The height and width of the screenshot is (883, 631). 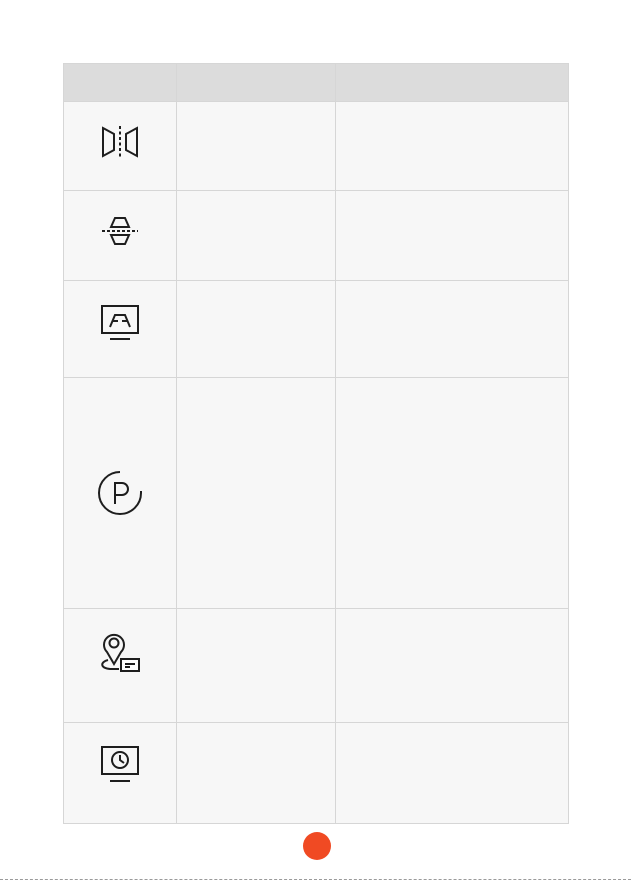 What do you see at coordinates (120, 493) in the screenshot?
I see `parking-mode-icon` at bounding box center [120, 493].